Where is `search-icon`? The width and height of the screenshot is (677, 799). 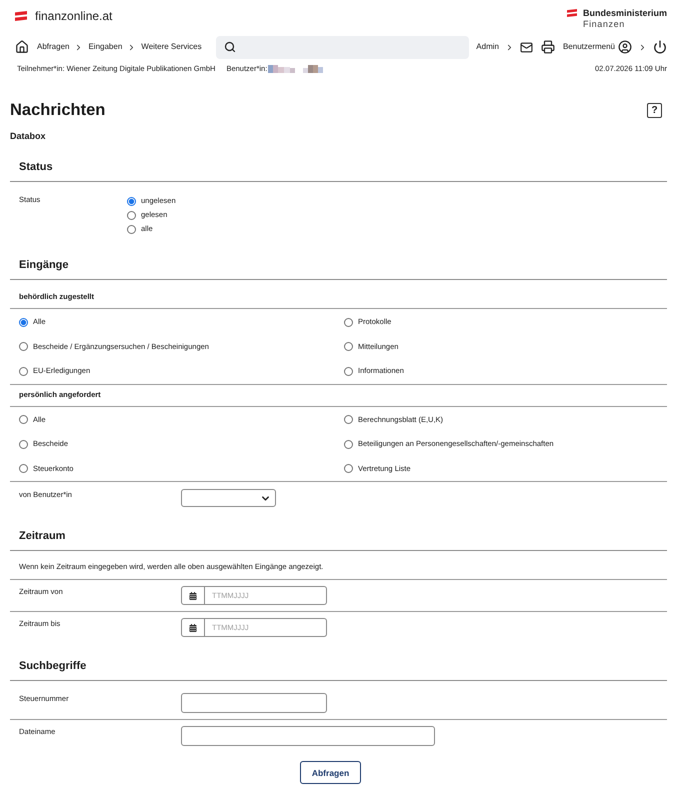 search-icon is located at coordinates (230, 47).